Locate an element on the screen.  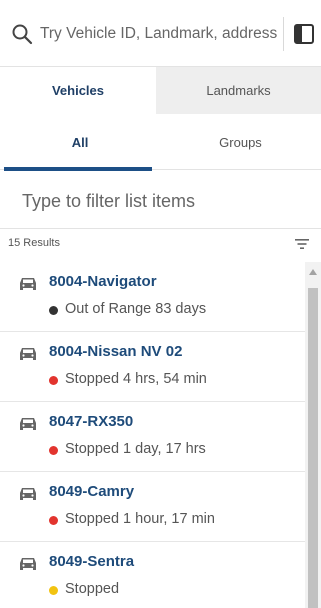
tab-groups: Groups is located at coordinates (240, 142).